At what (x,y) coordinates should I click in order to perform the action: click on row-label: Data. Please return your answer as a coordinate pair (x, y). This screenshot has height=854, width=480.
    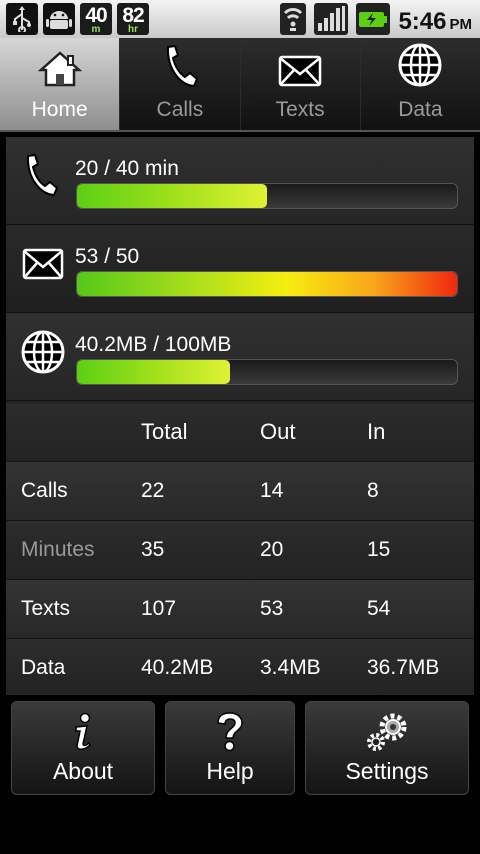
    Looking at the image, I should click on (43, 667).